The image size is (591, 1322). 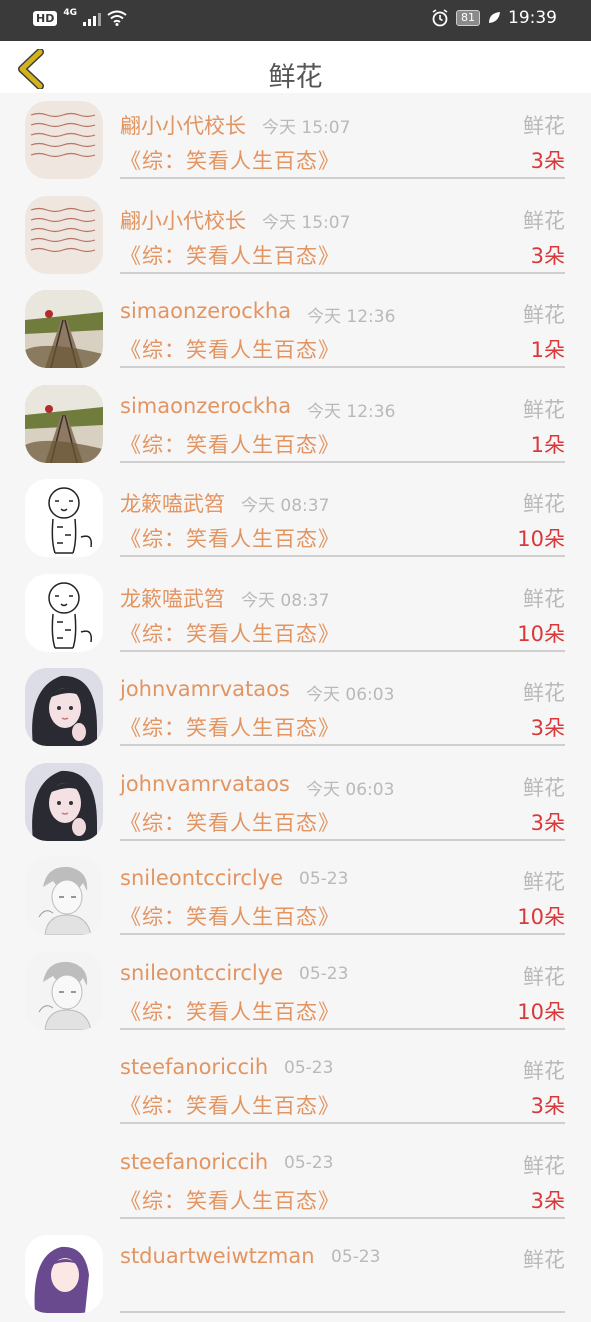 I want to click on purple-hair-avatar, so click(x=64, y=1274).